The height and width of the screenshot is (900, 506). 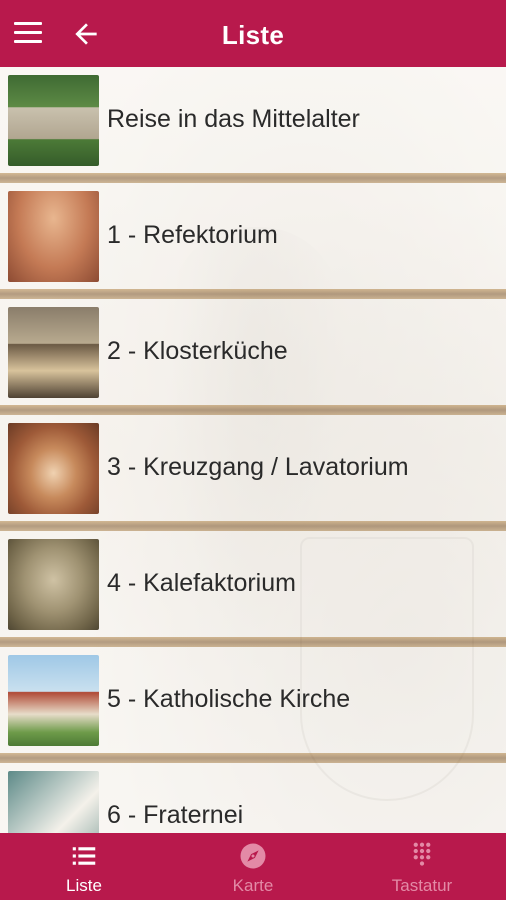 What do you see at coordinates (84, 866) in the screenshot?
I see `tab-liste: Liste` at bounding box center [84, 866].